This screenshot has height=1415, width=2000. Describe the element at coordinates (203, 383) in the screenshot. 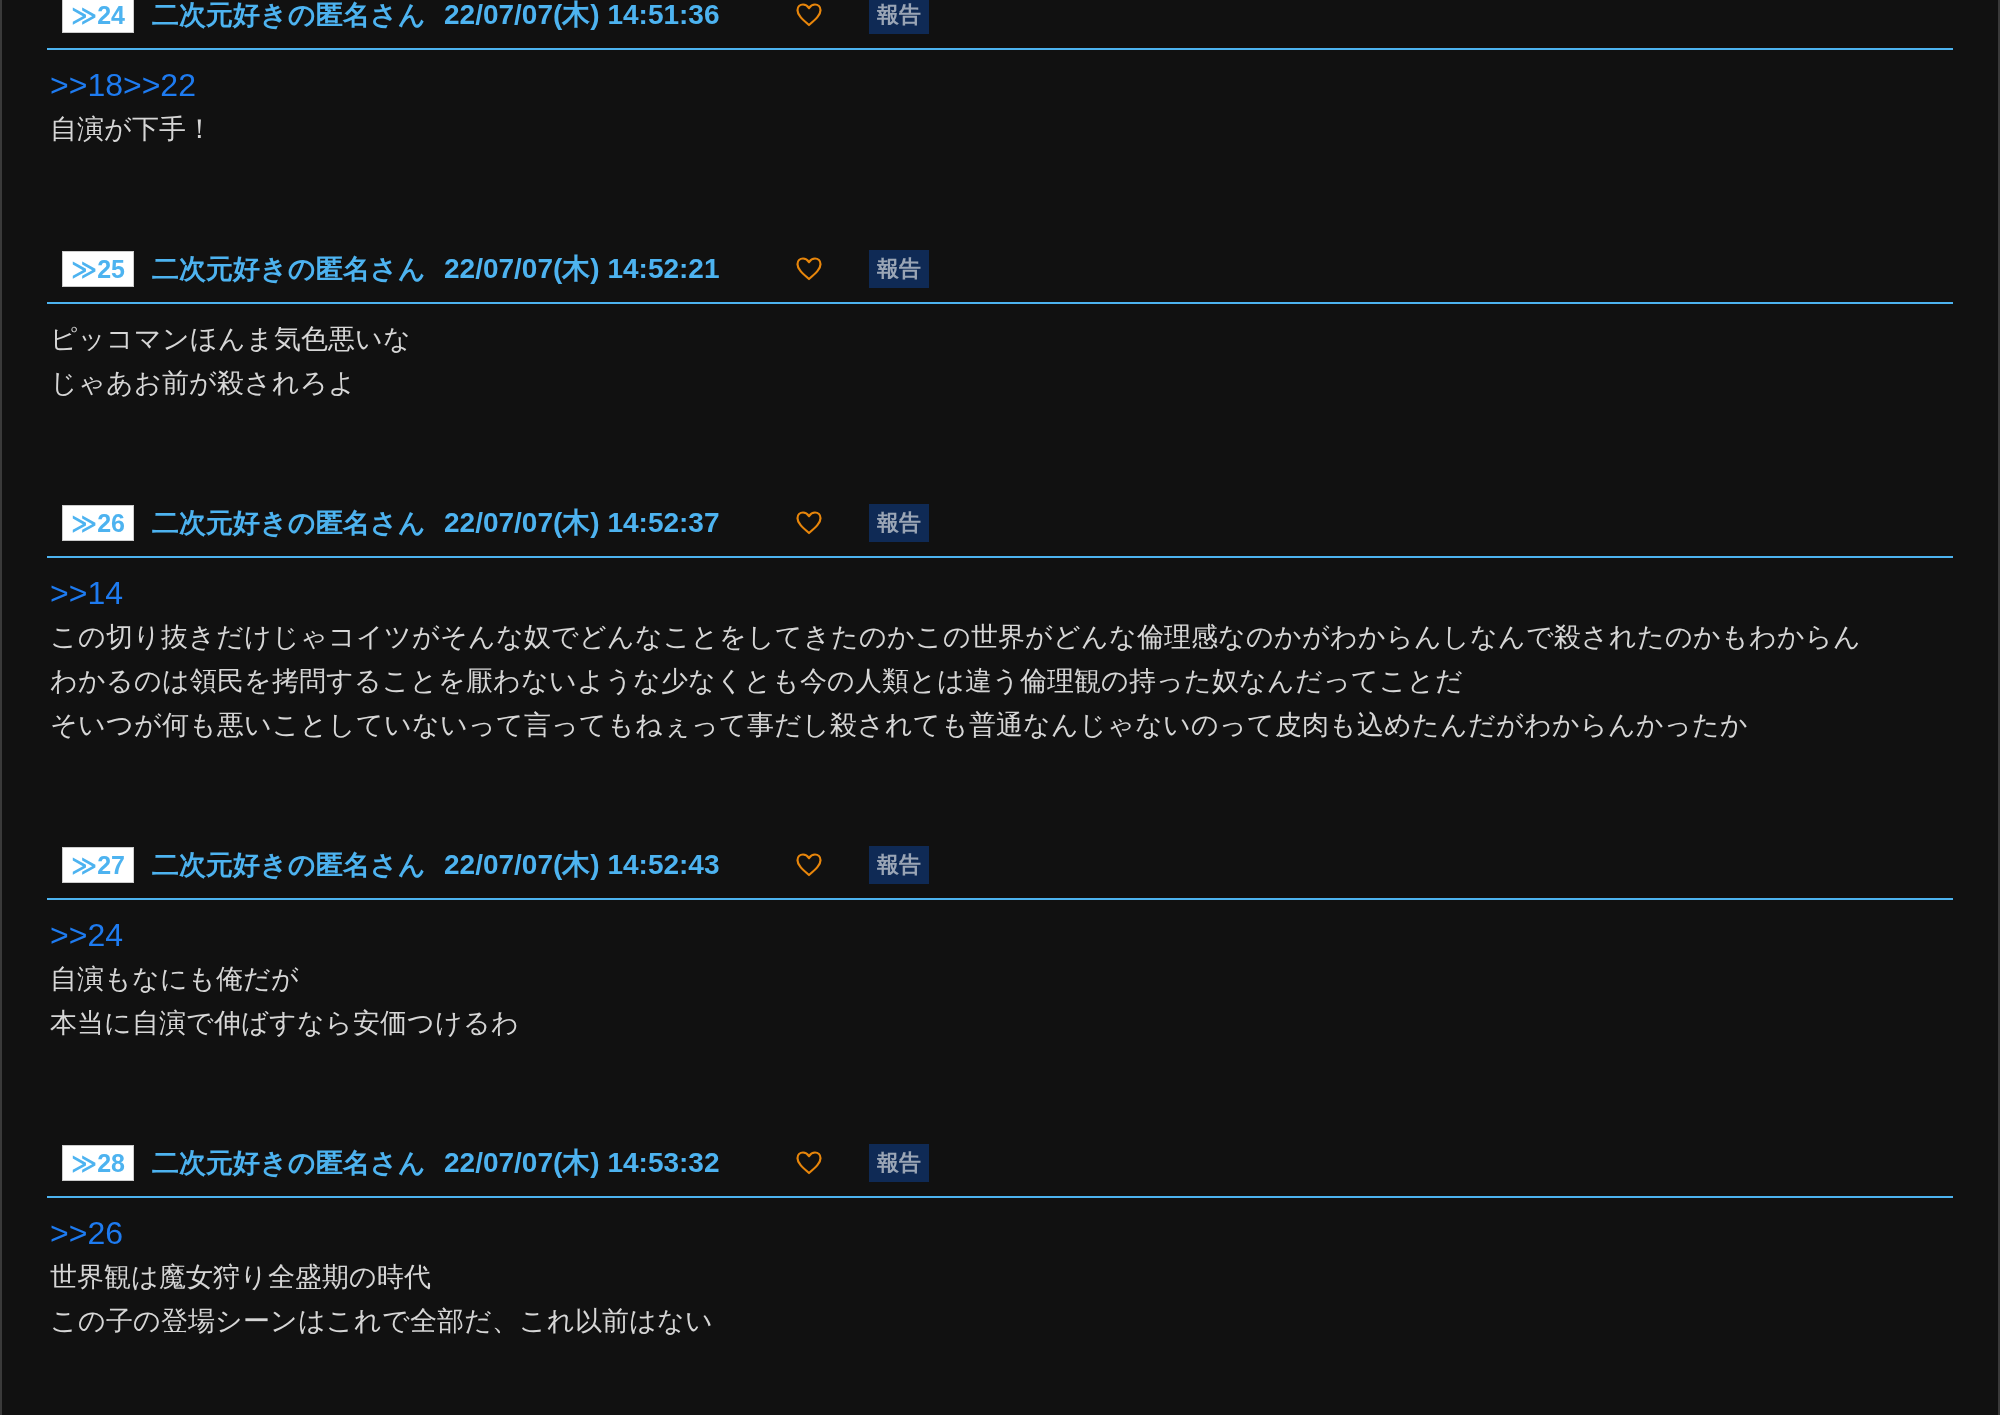

I see `post-text: じゃあお前が殺されろよ` at that location.